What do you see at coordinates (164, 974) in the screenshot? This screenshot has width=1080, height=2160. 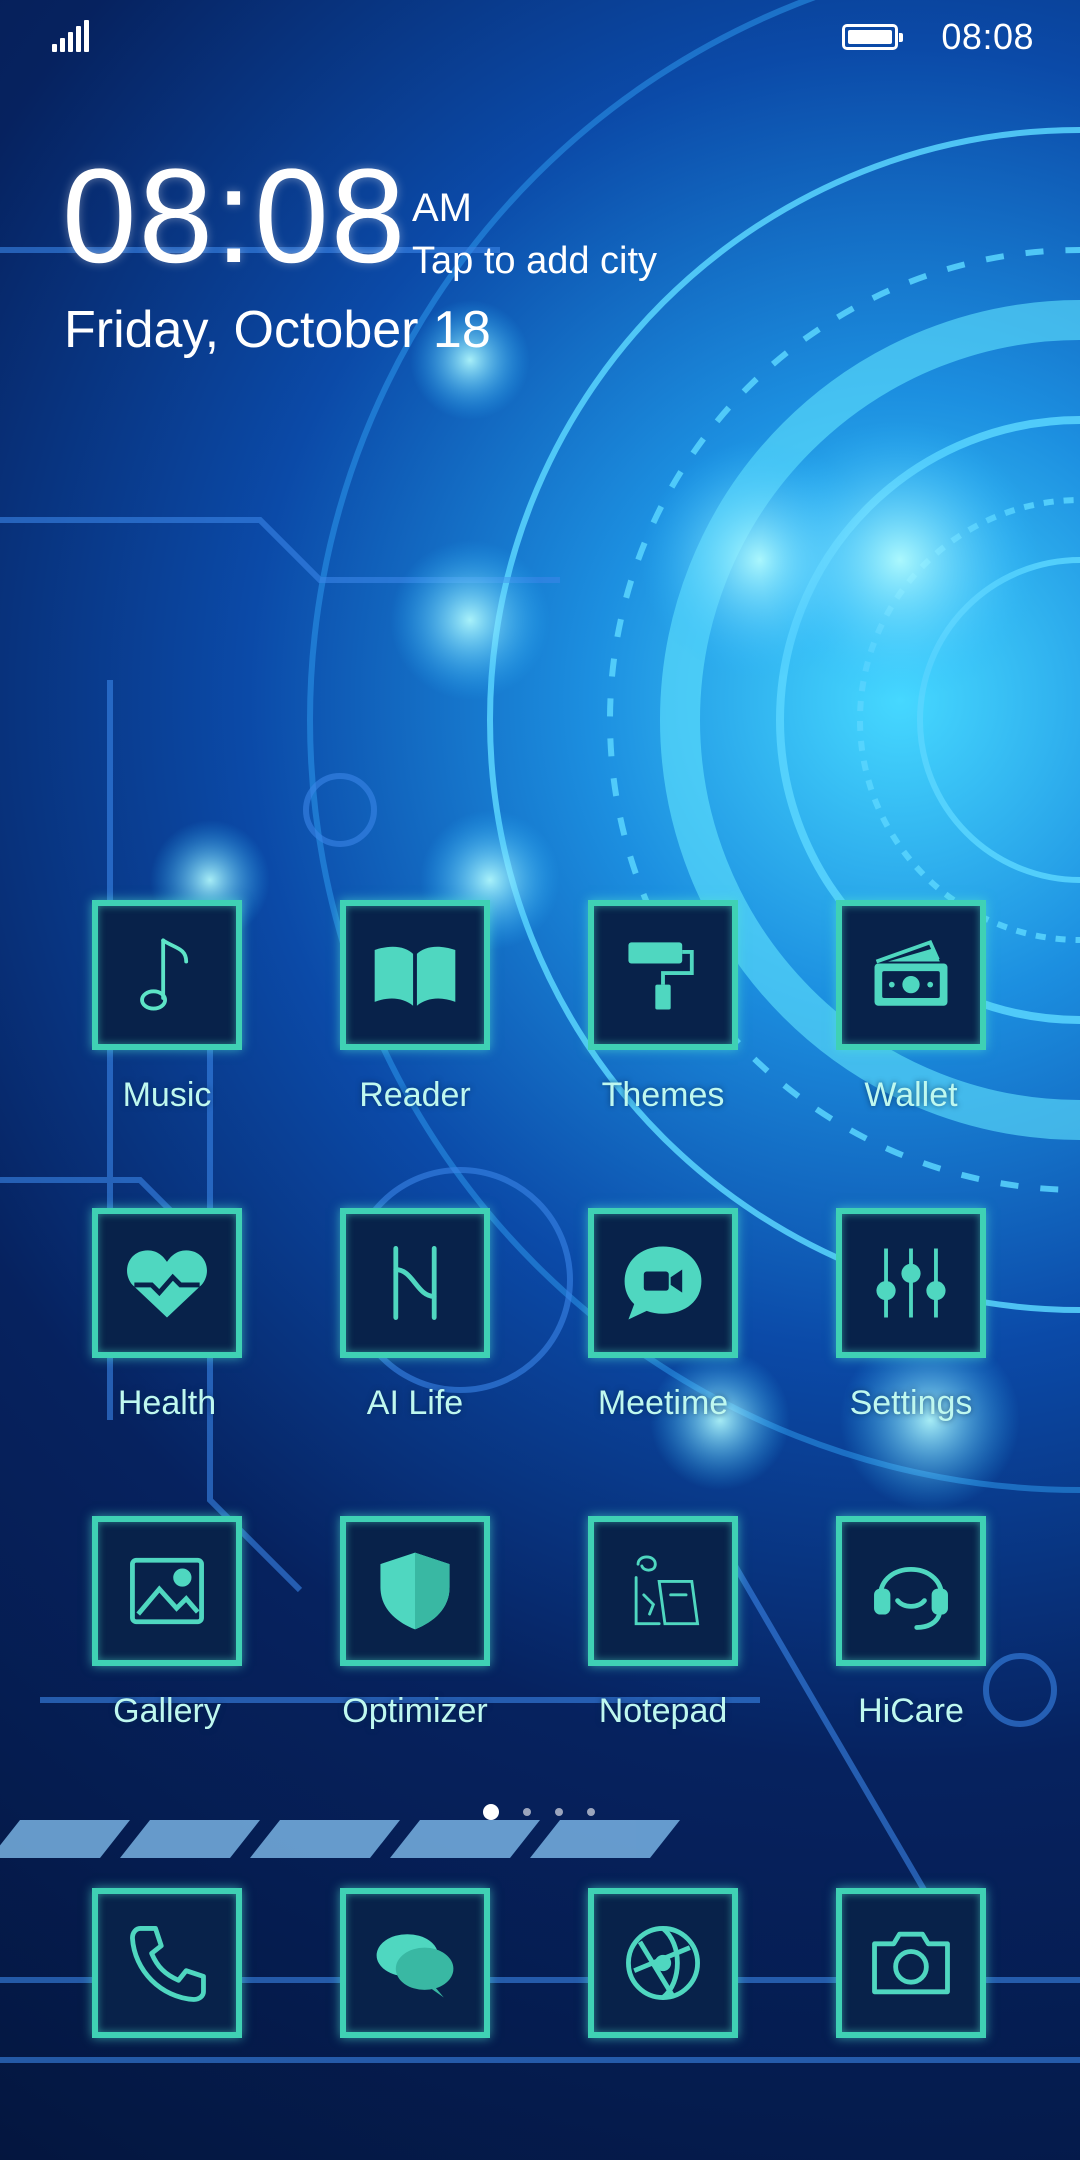 I see `music-note-icon` at bounding box center [164, 974].